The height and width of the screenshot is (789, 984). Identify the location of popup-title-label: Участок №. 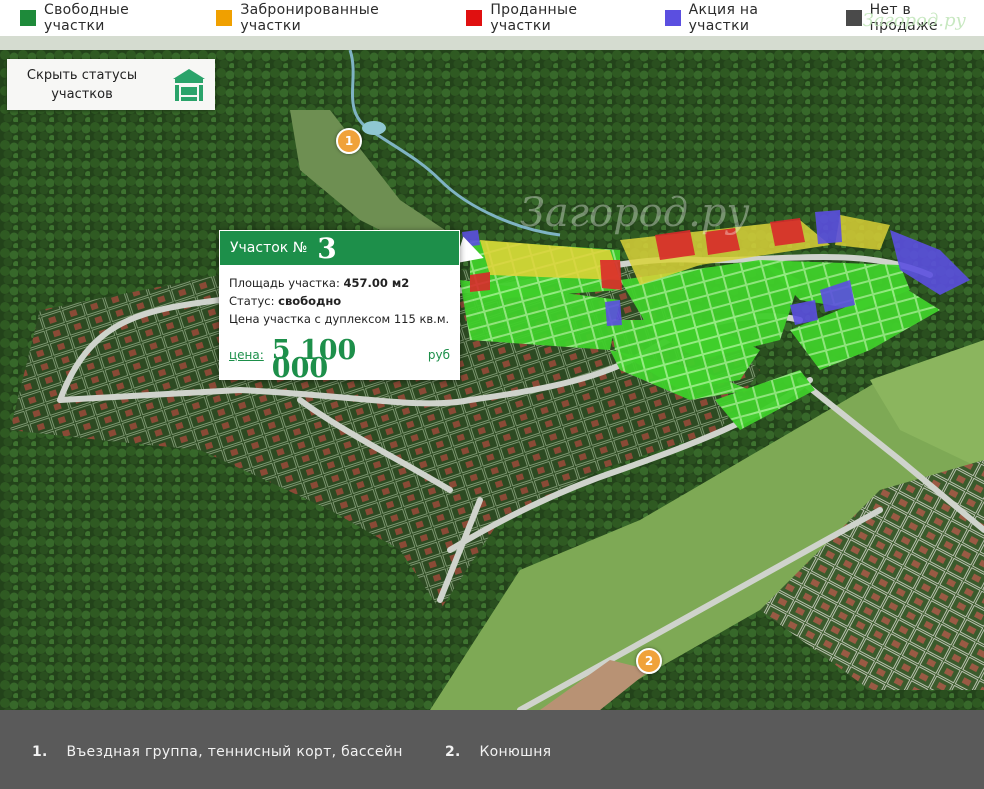
(269, 248).